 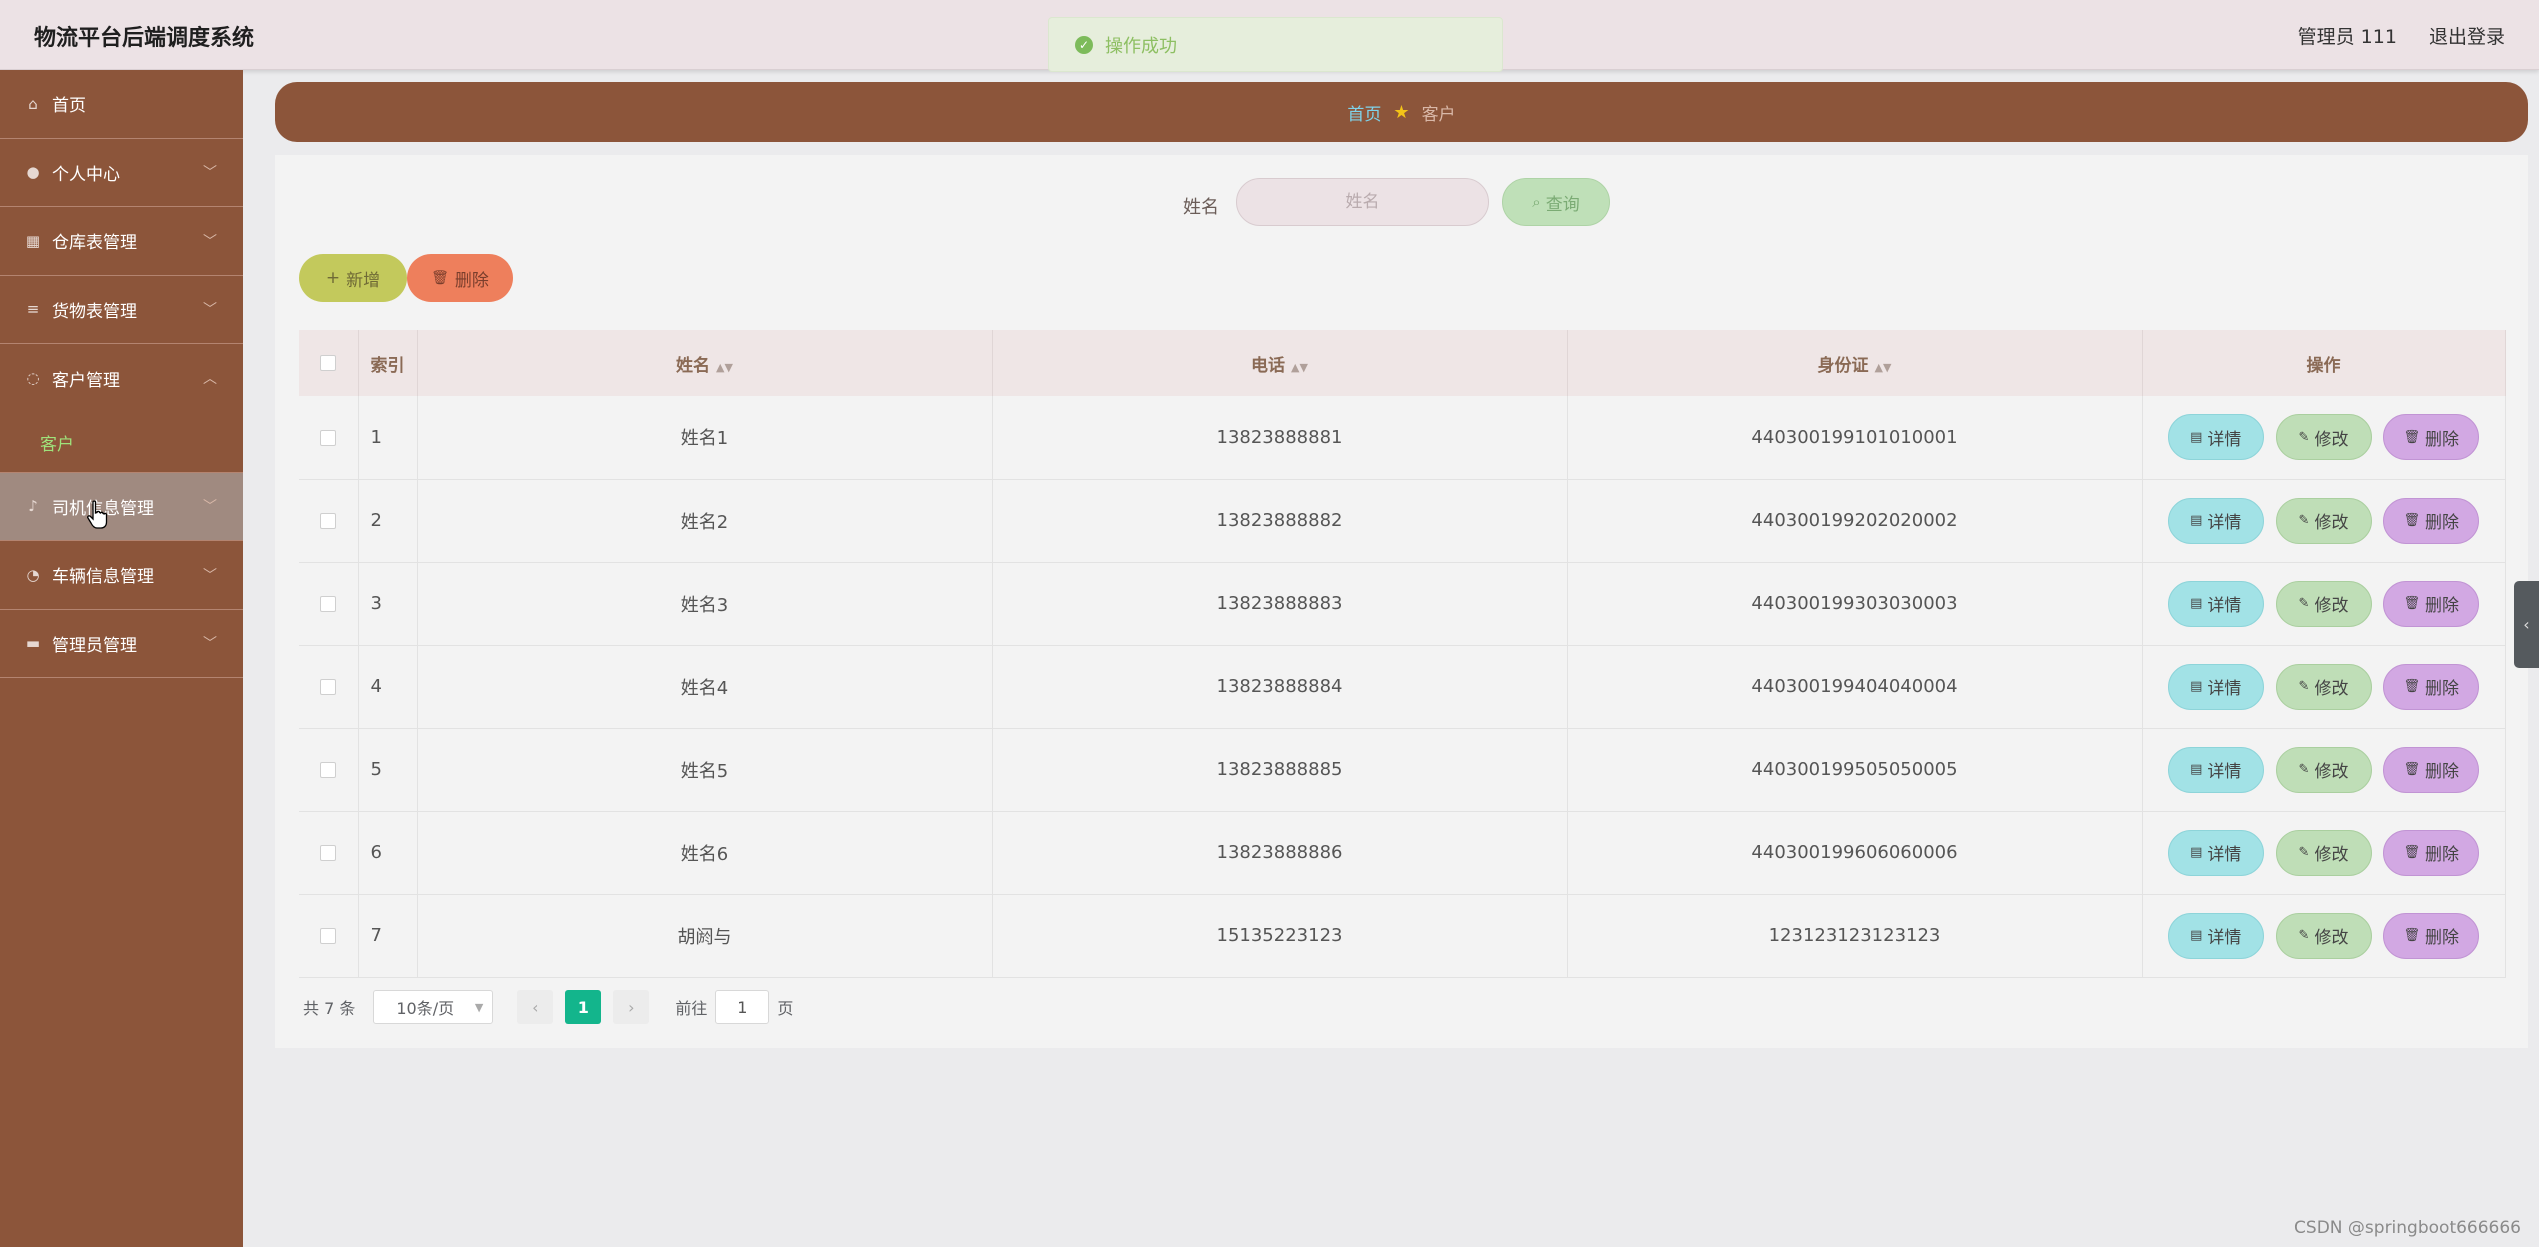 I want to click on column-header-name: 姓名 ▲▼, so click(x=705, y=363).